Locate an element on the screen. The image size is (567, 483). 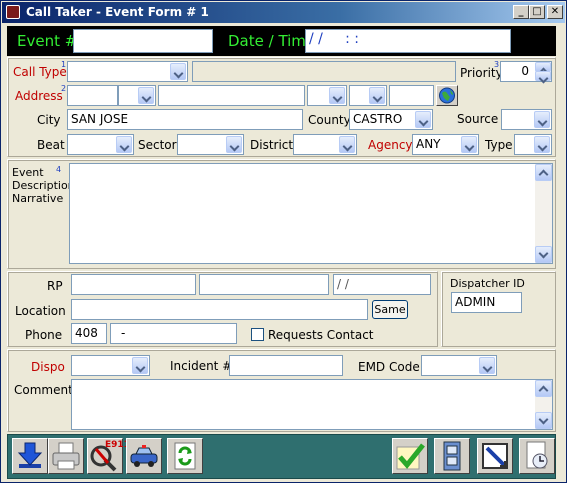
dispatcher-id-field: ADMIN is located at coordinates (486, 302).